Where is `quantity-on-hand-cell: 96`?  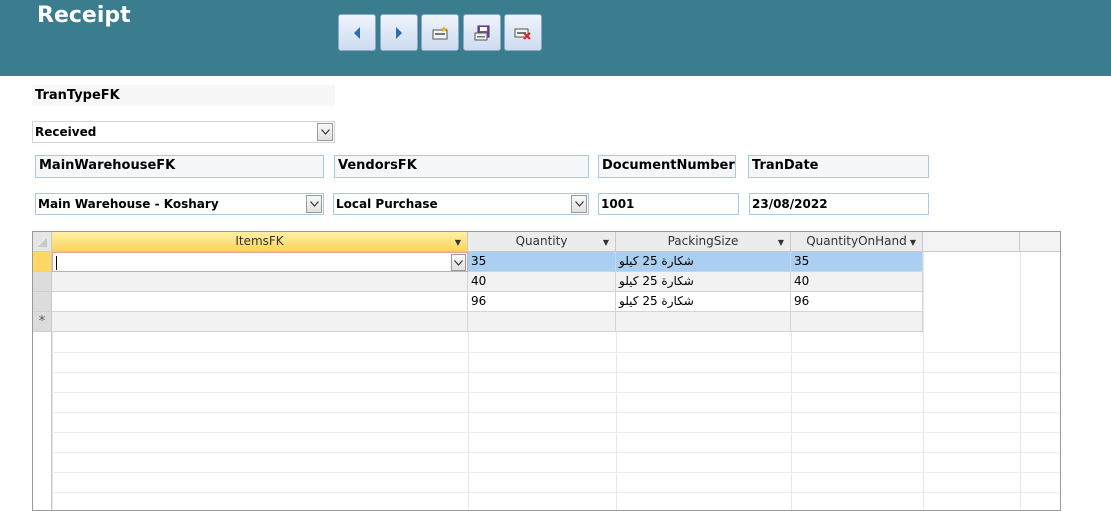
quantity-on-hand-cell: 96 is located at coordinates (857, 302).